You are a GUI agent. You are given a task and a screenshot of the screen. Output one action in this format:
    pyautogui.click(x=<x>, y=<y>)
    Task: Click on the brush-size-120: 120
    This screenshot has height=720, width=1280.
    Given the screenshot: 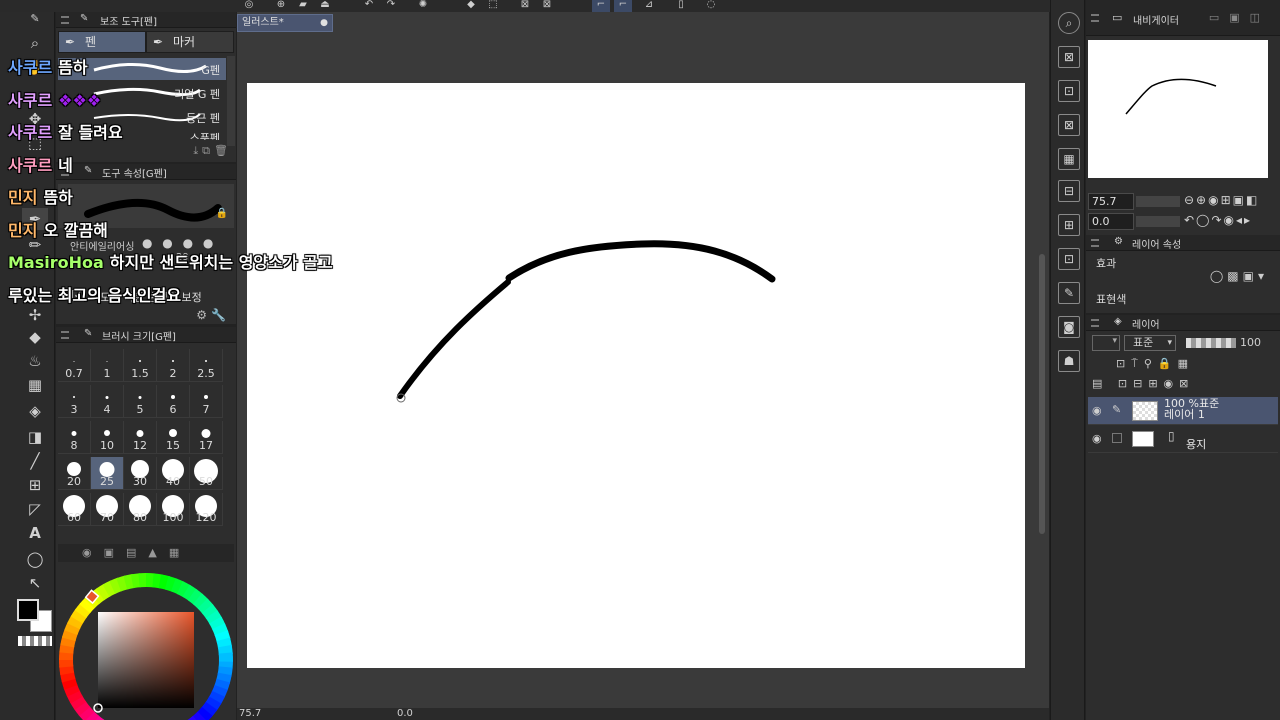 What is the action you would take?
    pyautogui.click(x=206, y=509)
    